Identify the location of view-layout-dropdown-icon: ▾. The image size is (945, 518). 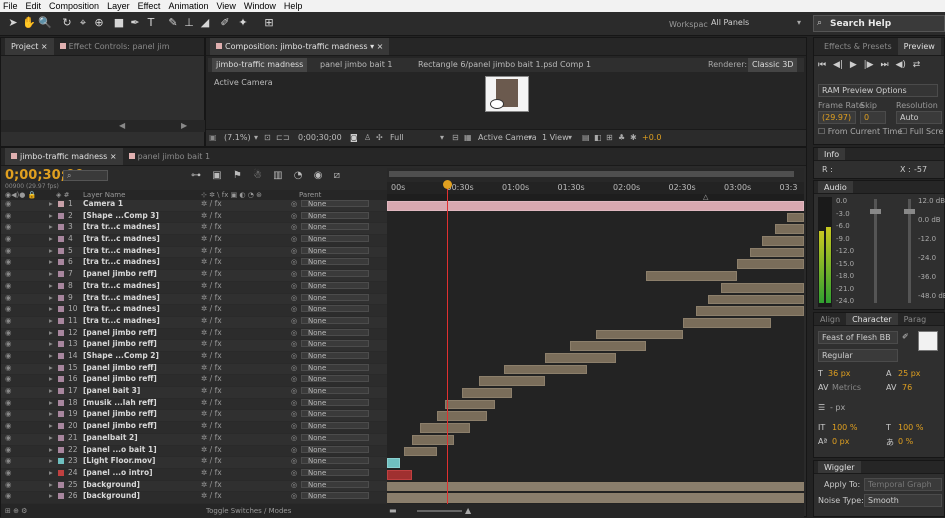
(570, 138).